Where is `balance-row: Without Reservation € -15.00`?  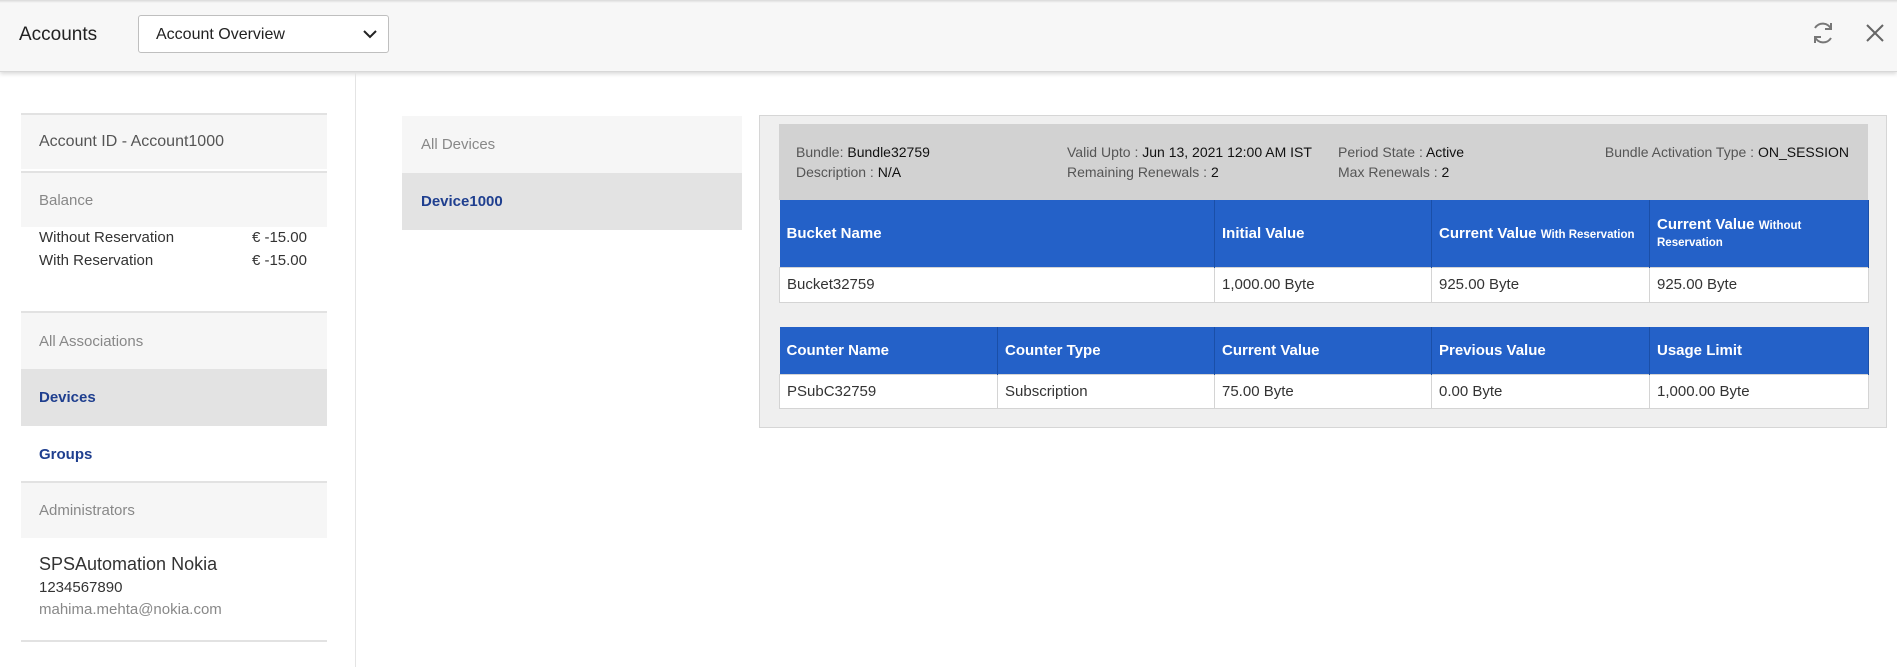
balance-row: Without Reservation € -15.00 is located at coordinates (174, 238).